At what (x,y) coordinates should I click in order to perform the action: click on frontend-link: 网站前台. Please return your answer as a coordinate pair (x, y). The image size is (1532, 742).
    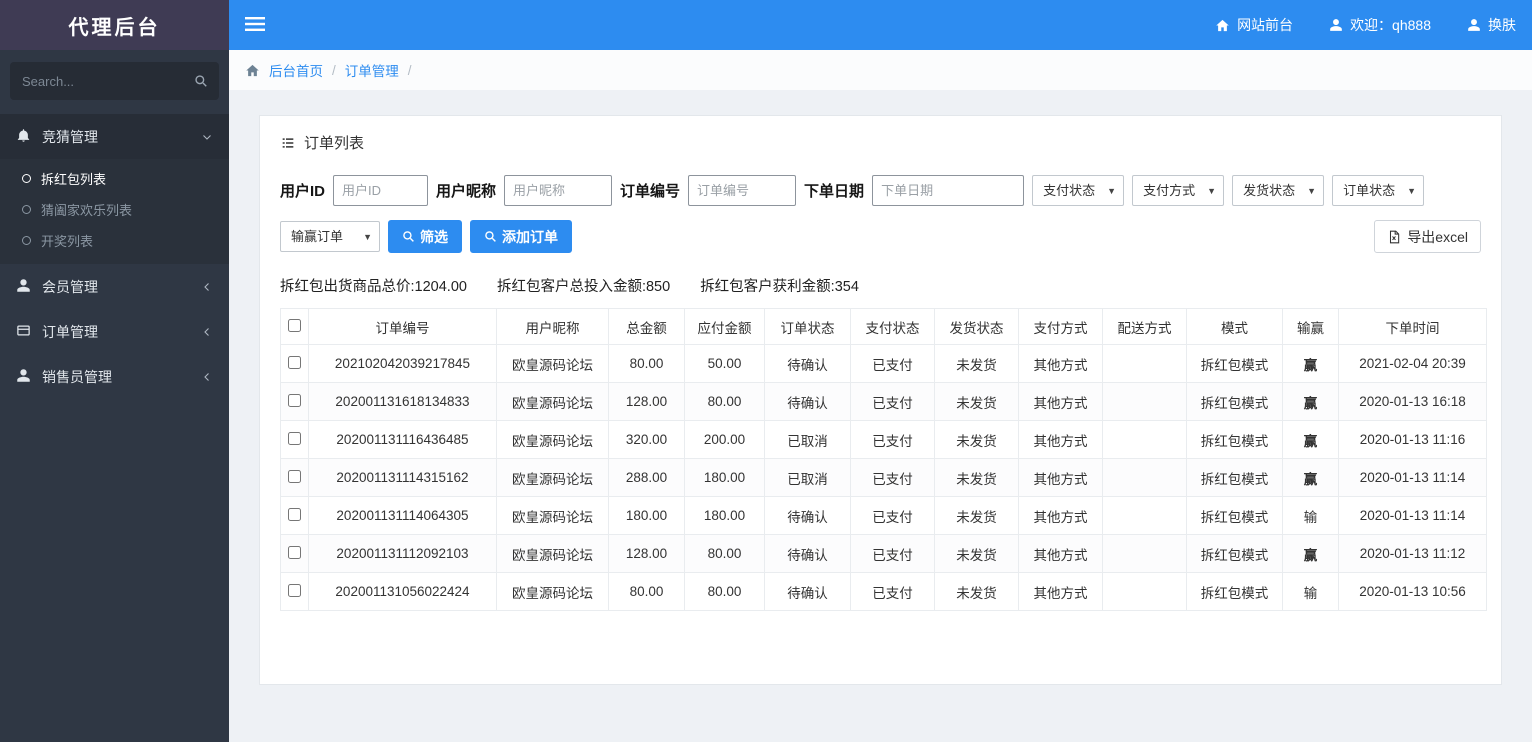
    Looking at the image, I should click on (1254, 25).